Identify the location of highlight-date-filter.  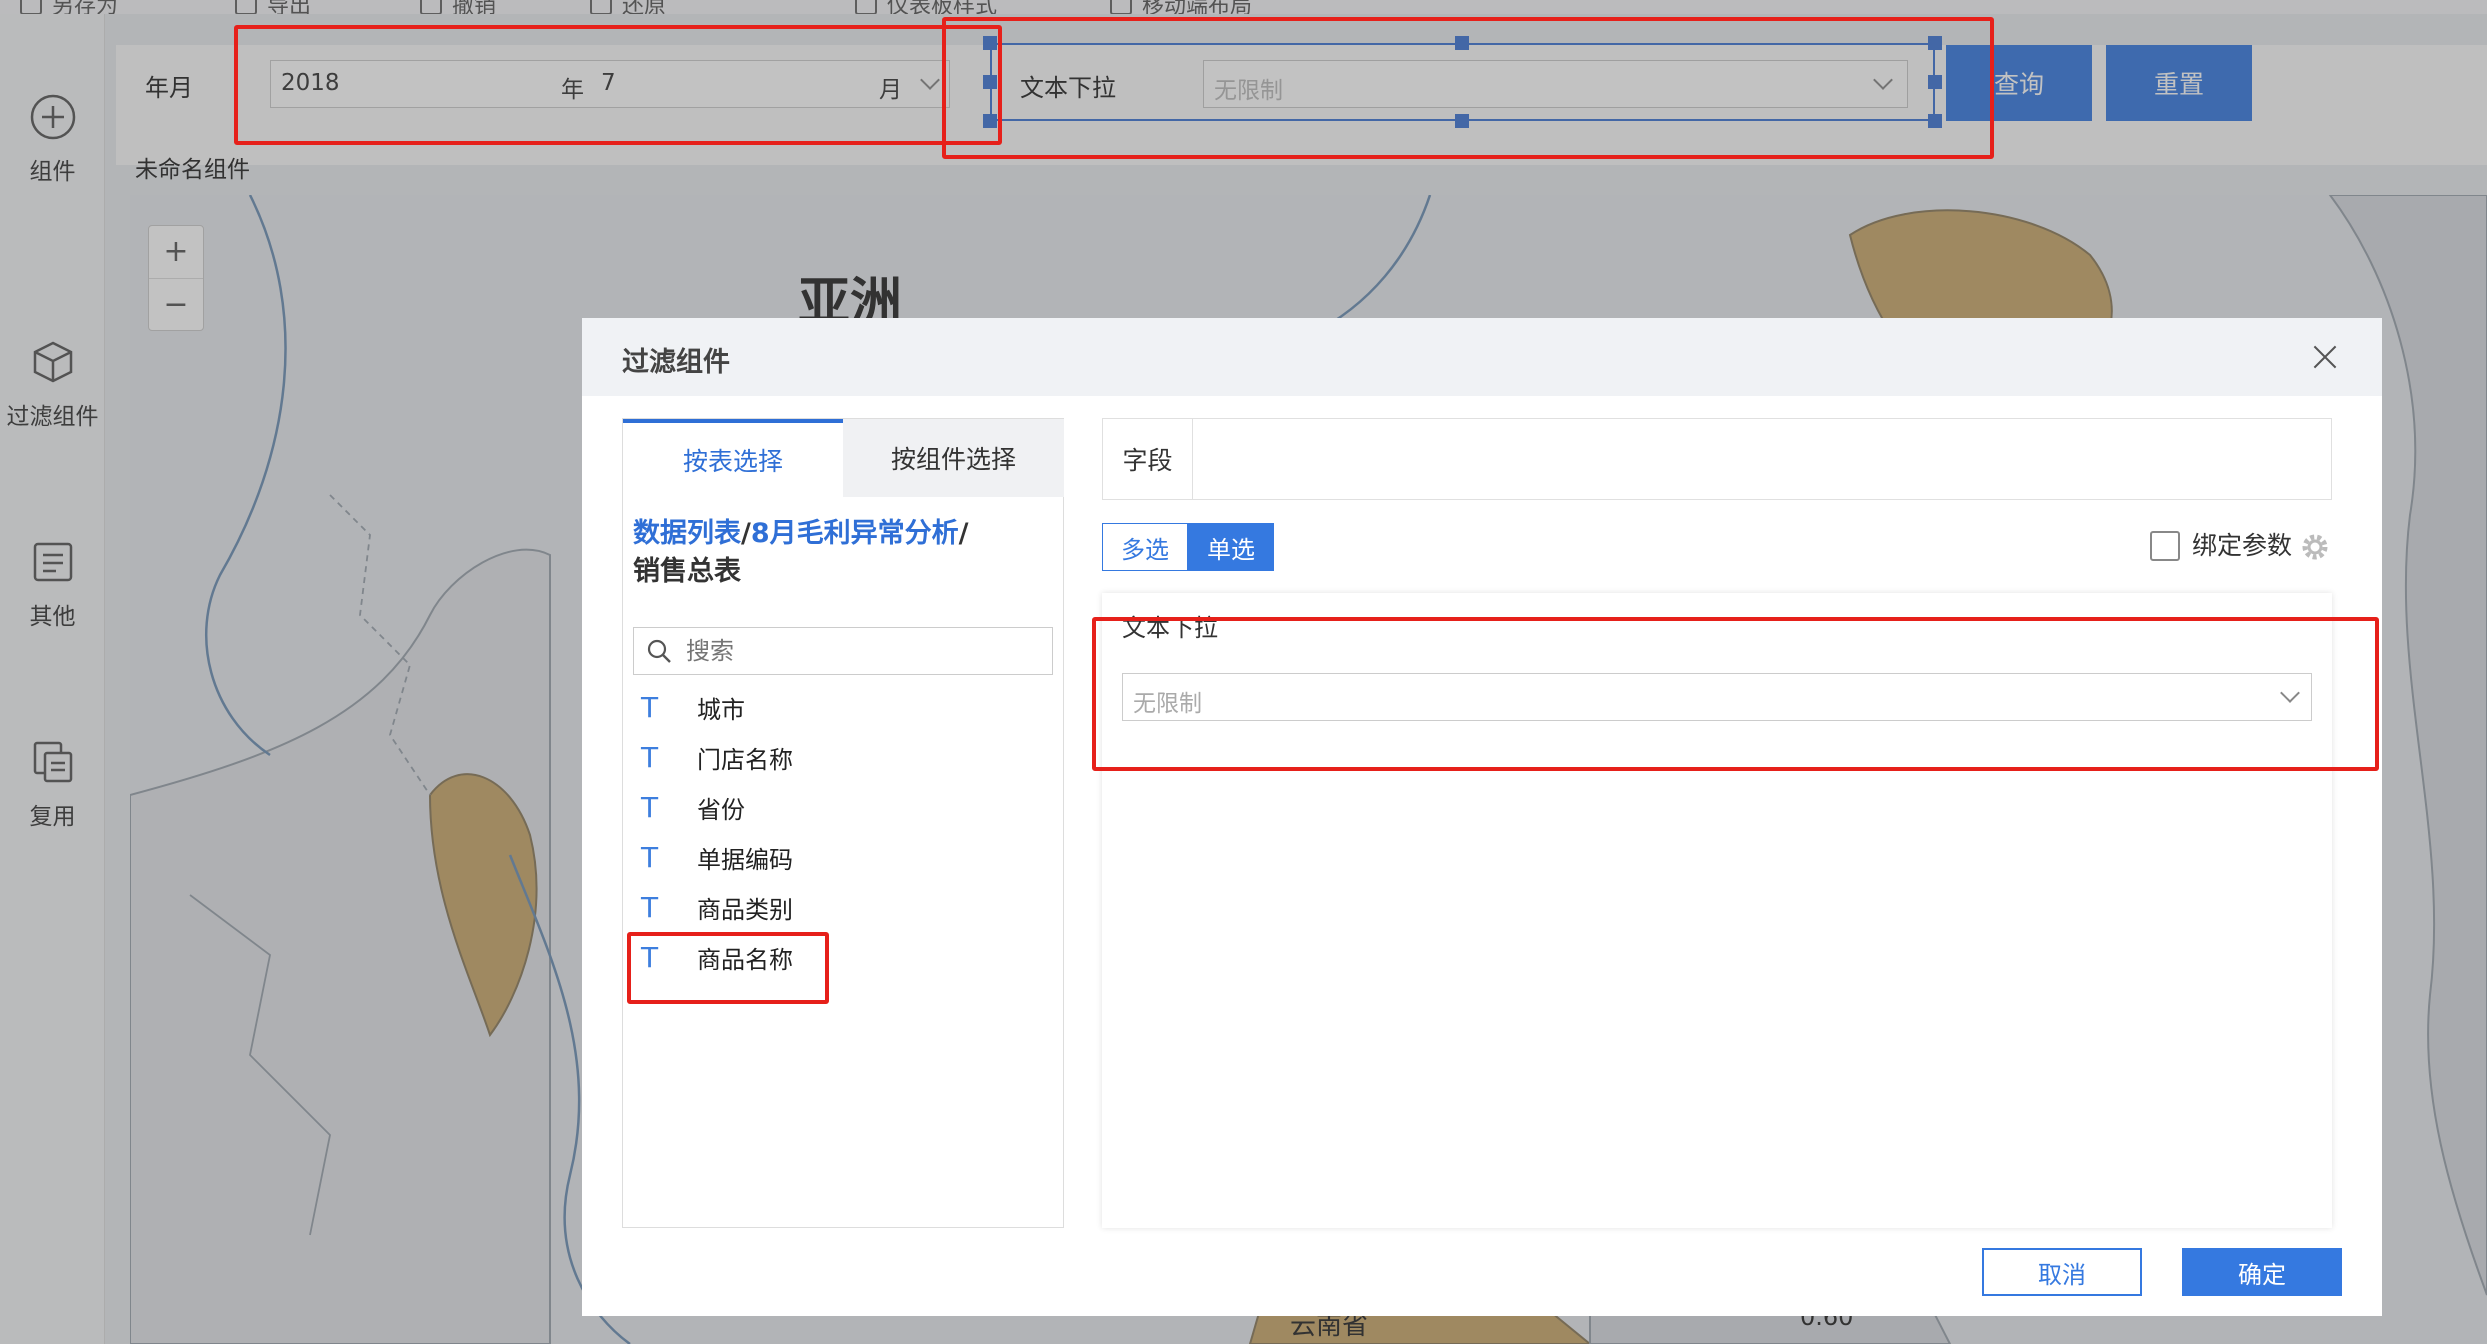
(618, 85).